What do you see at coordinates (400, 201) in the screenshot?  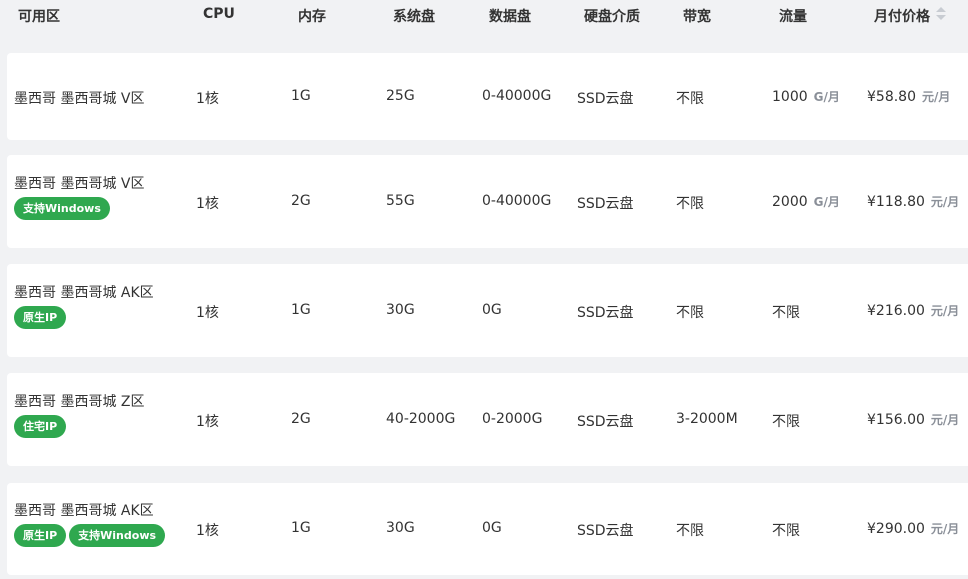 I see `system-disk-value: 55G` at bounding box center [400, 201].